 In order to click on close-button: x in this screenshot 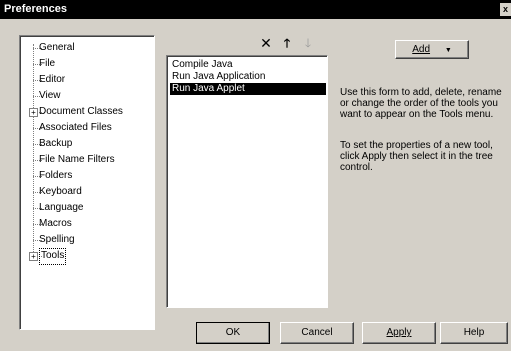, I will do `click(505, 9)`.